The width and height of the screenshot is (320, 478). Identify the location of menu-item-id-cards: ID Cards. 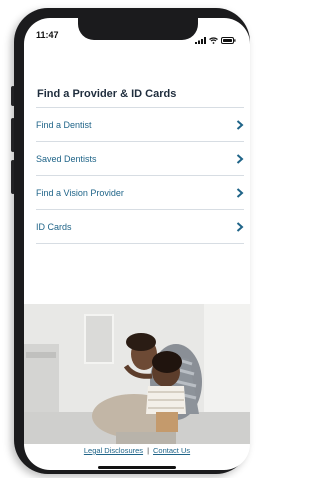
(140, 226).